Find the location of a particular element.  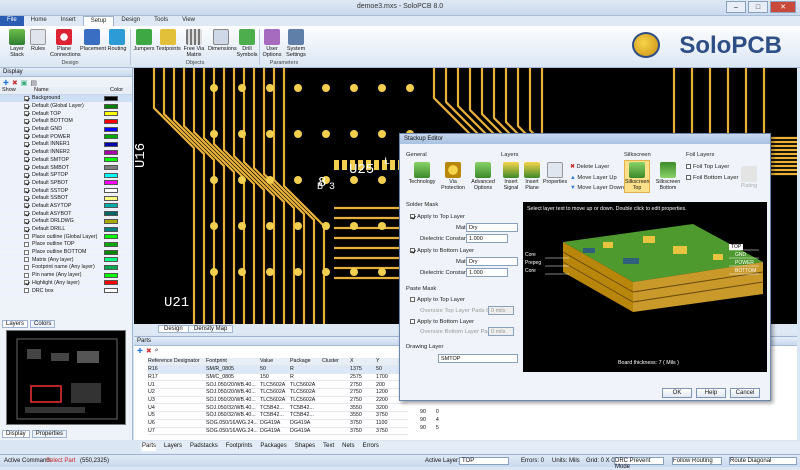

board-overview is located at coordinates (66, 377).